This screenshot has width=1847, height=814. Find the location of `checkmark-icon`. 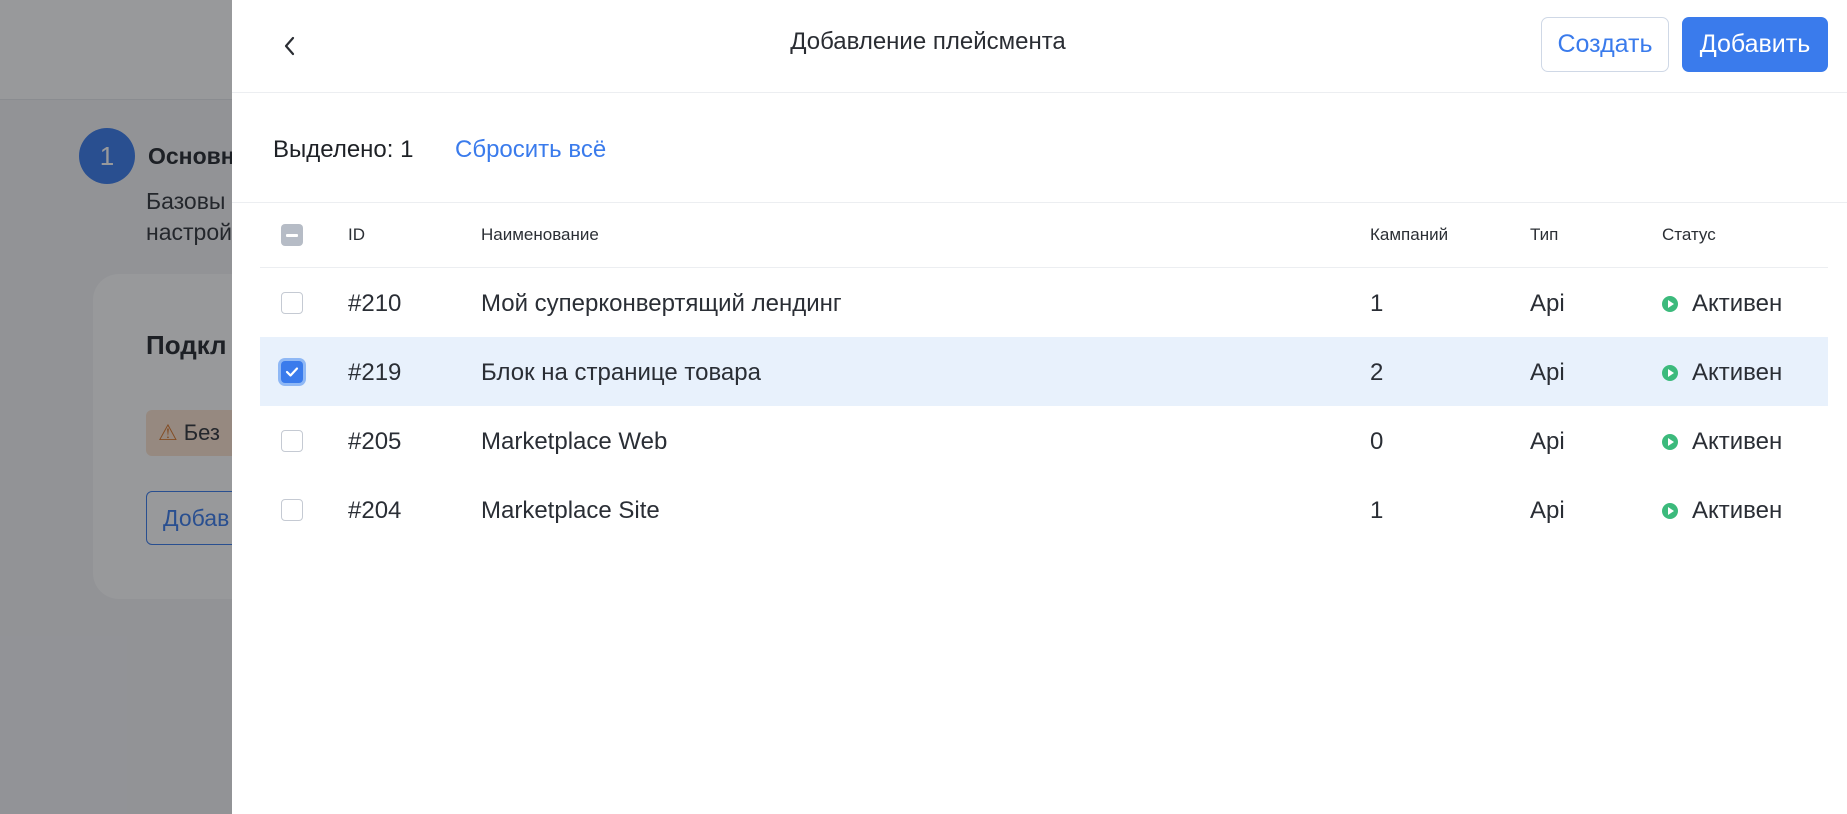

checkmark-icon is located at coordinates (292, 372).